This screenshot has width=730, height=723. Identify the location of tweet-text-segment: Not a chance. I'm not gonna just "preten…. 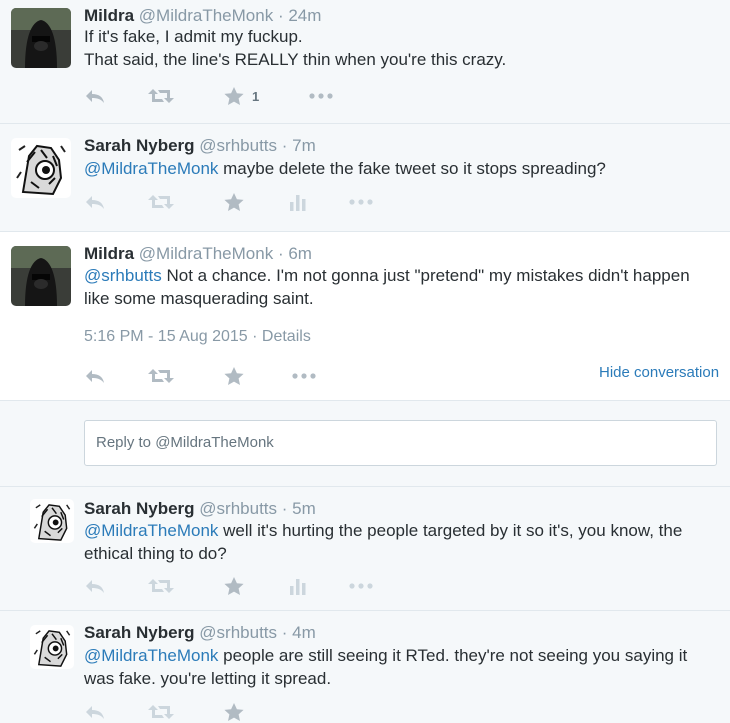
(425, 275).